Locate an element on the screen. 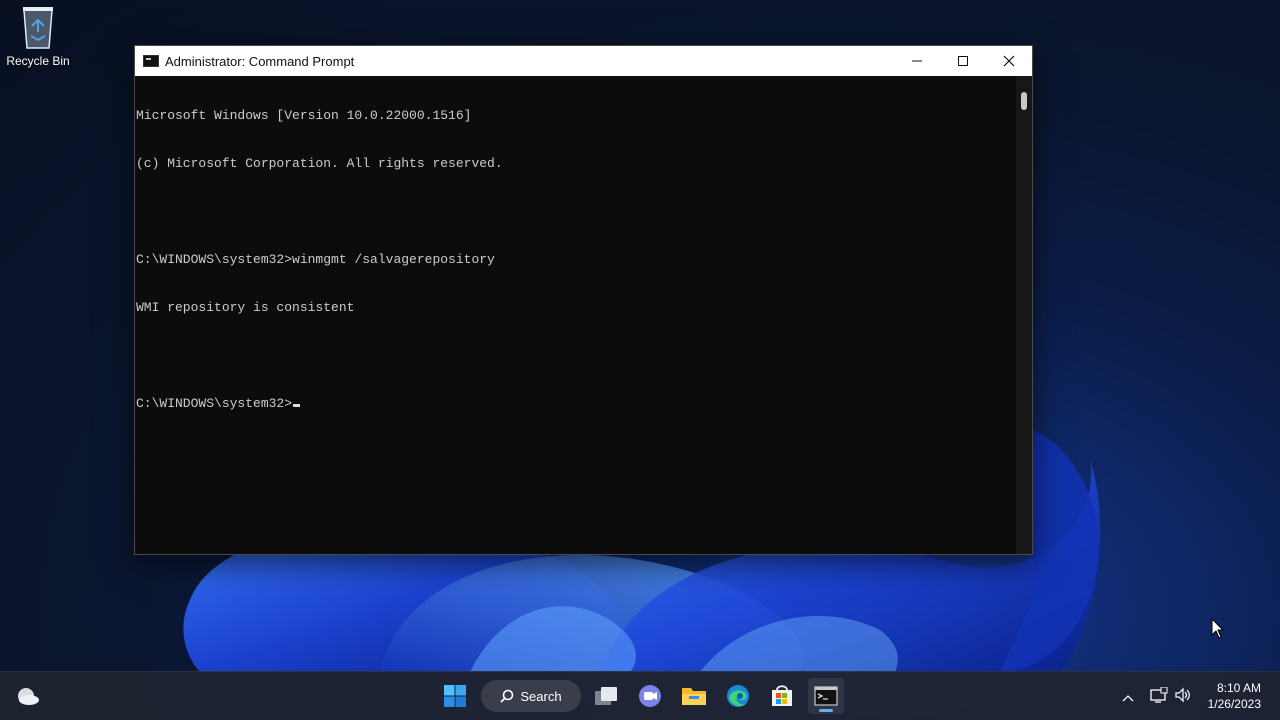 The width and height of the screenshot is (1280, 720). task-view-icon is located at coordinates (606, 696).